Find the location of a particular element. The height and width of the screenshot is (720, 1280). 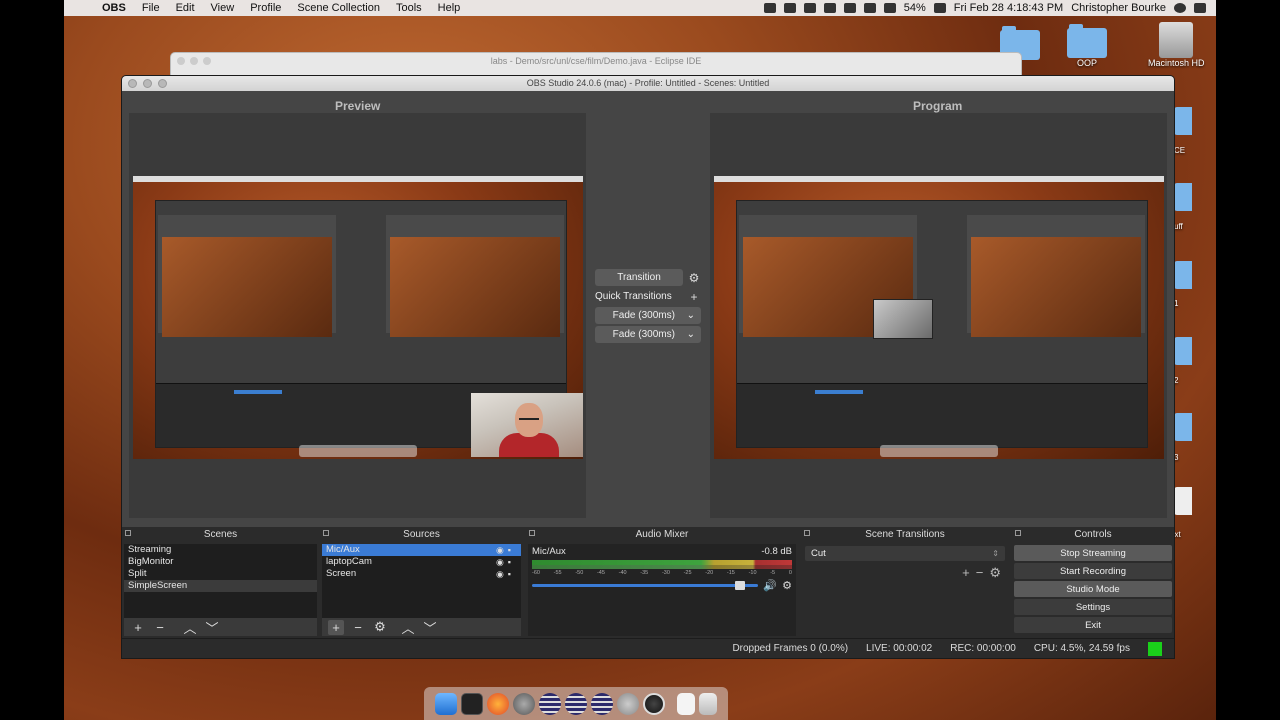

battery-icon is located at coordinates (939, 8).